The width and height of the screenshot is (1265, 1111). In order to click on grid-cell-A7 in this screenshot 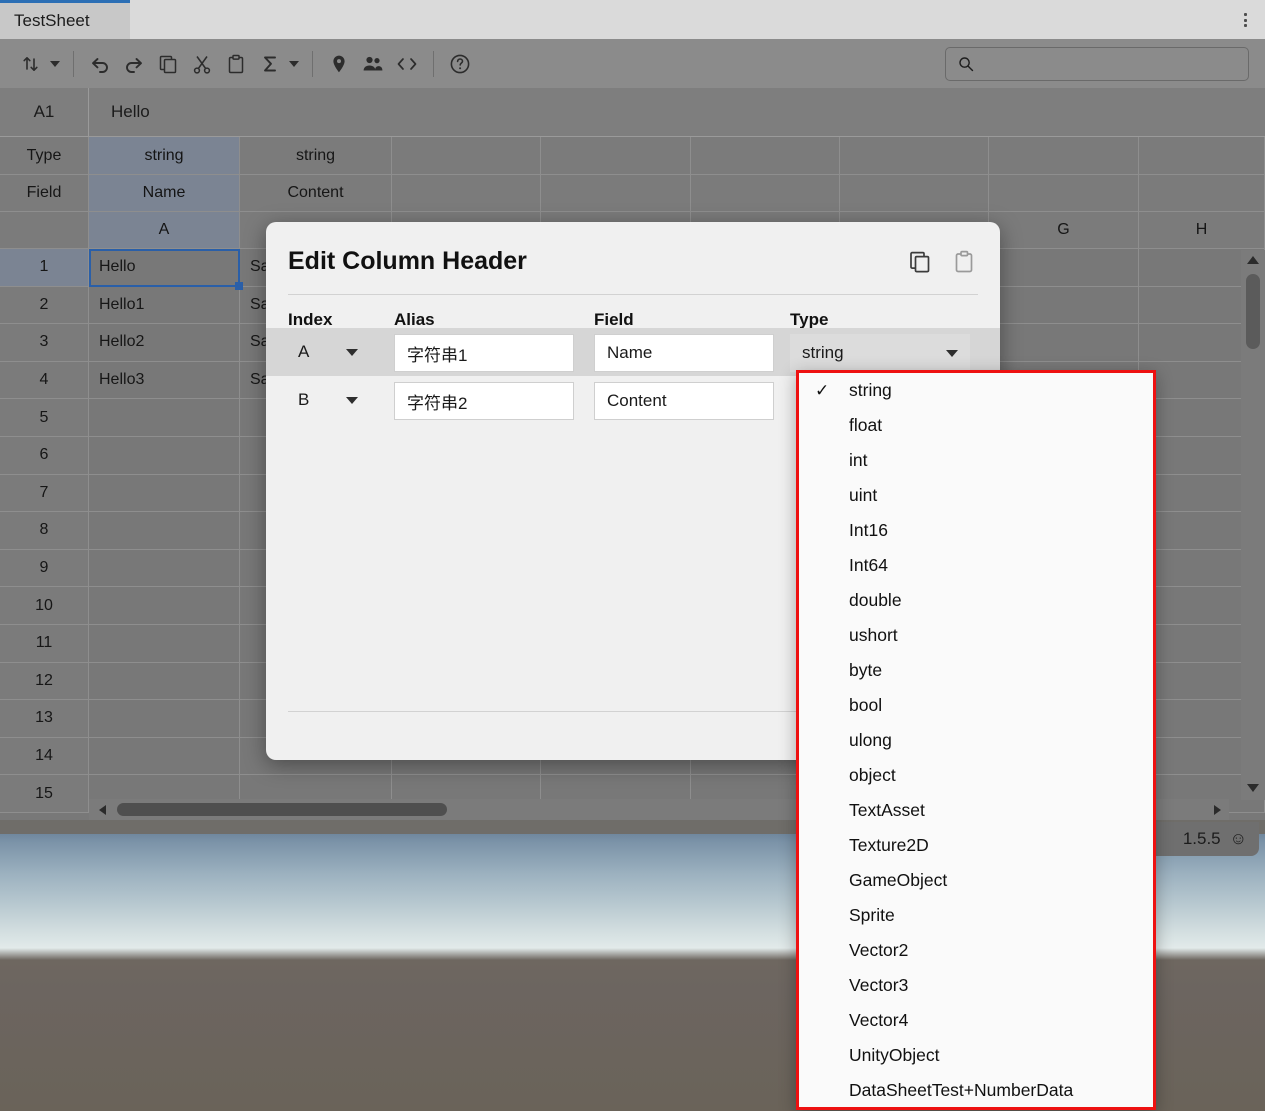, I will do `click(164, 493)`.